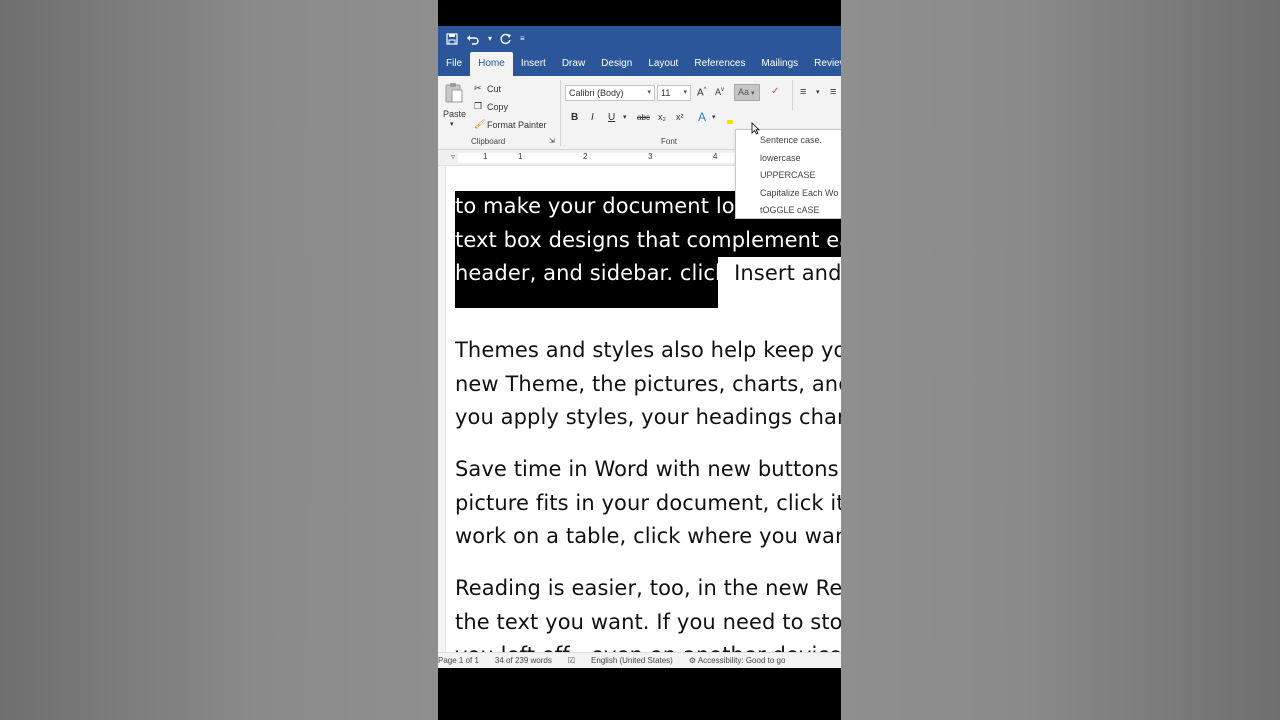 The height and width of the screenshot is (720, 1280). I want to click on font-size-select: 11 ▾, so click(674, 93).